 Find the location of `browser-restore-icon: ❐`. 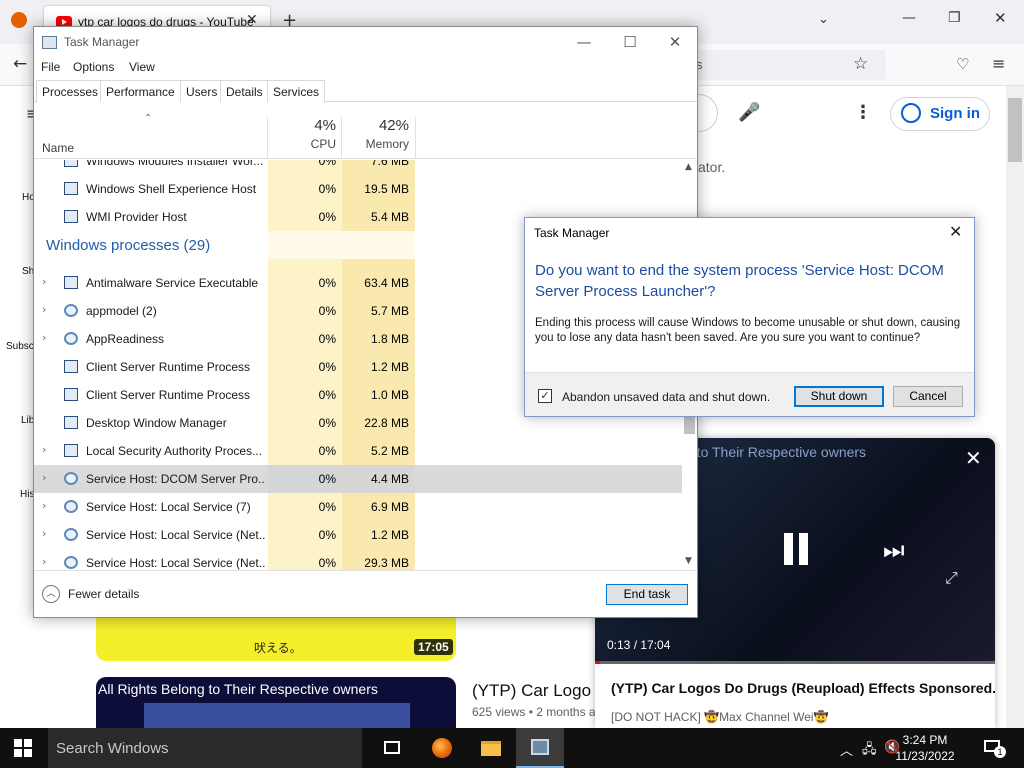

browser-restore-icon: ❐ is located at coordinates (954, 18).